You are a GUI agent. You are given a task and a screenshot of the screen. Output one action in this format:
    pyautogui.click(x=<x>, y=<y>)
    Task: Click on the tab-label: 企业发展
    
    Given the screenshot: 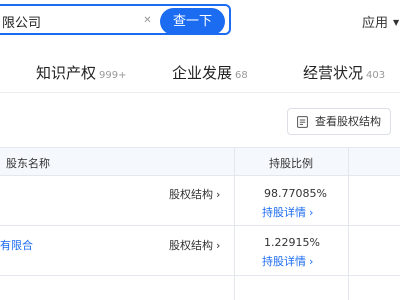 What is the action you would take?
    pyautogui.click(x=202, y=73)
    